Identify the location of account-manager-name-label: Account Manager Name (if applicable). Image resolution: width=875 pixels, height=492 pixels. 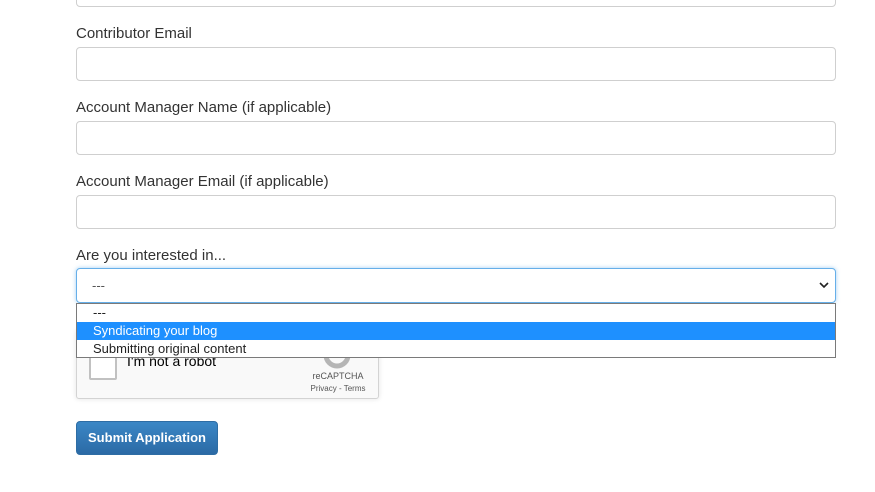
(204, 107).